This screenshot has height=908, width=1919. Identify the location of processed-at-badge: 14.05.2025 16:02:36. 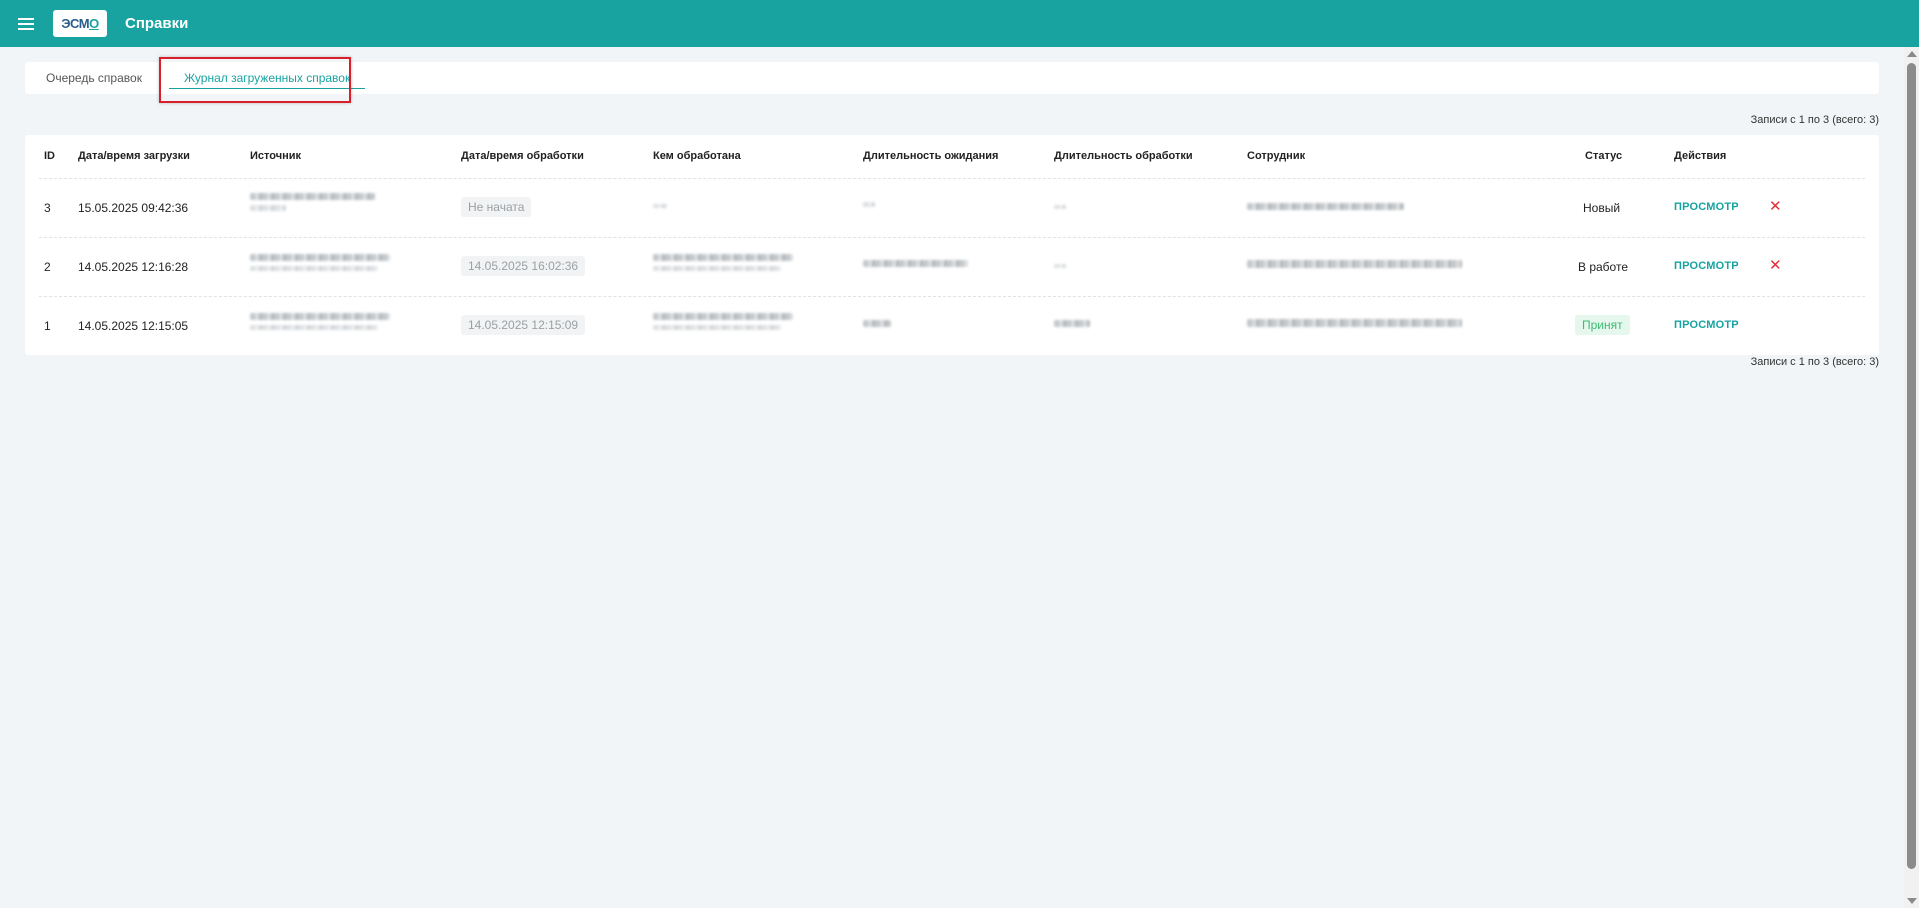
(523, 266).